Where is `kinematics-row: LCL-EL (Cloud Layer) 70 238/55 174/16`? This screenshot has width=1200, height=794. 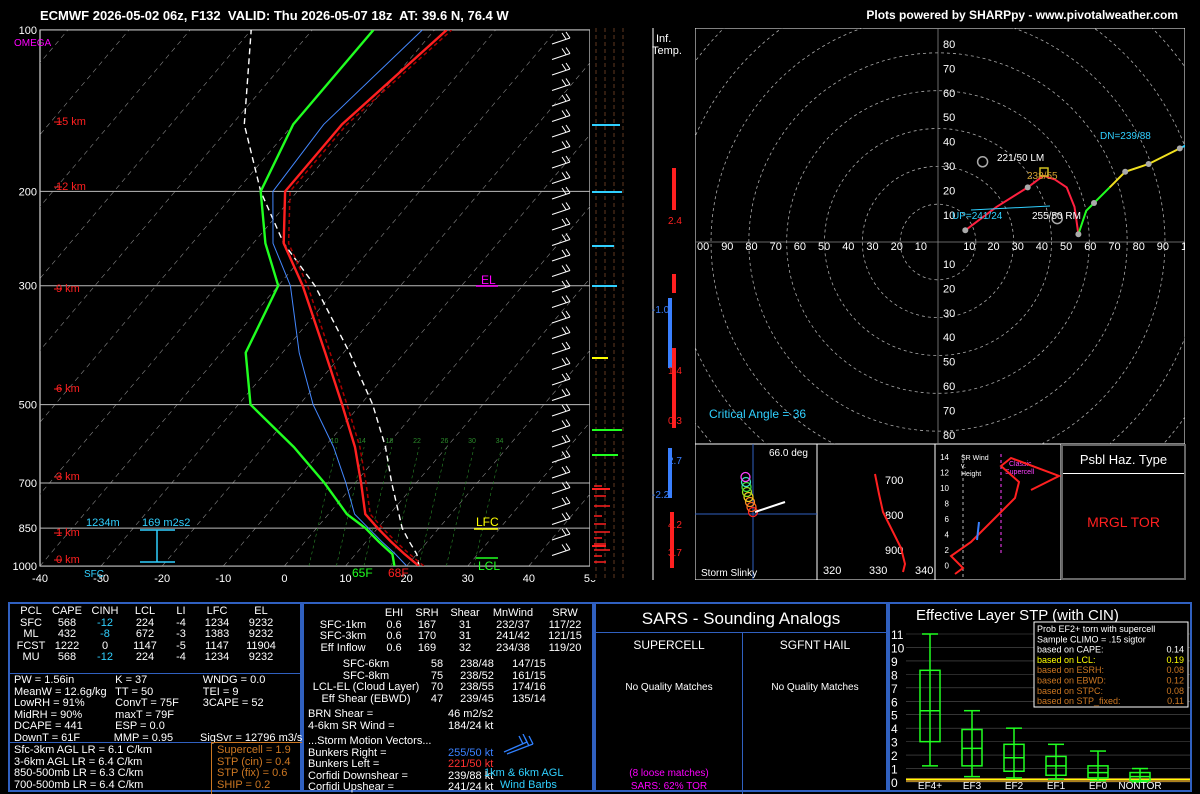
kinematics-row: LCL-EL (Cloud Layer) 70 238/55 174/16 is located at coordinates (450, 687).